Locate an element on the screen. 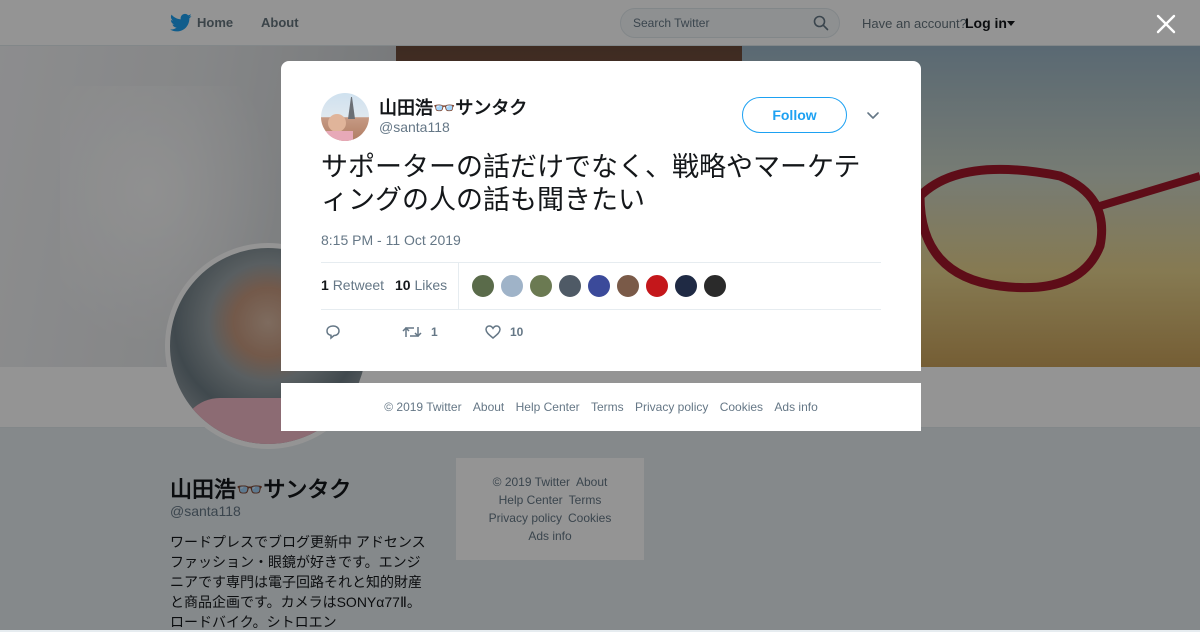 The height and width of the screenshot is (632, 1200). chevron-down-icon is located at coordinates (873, 116).